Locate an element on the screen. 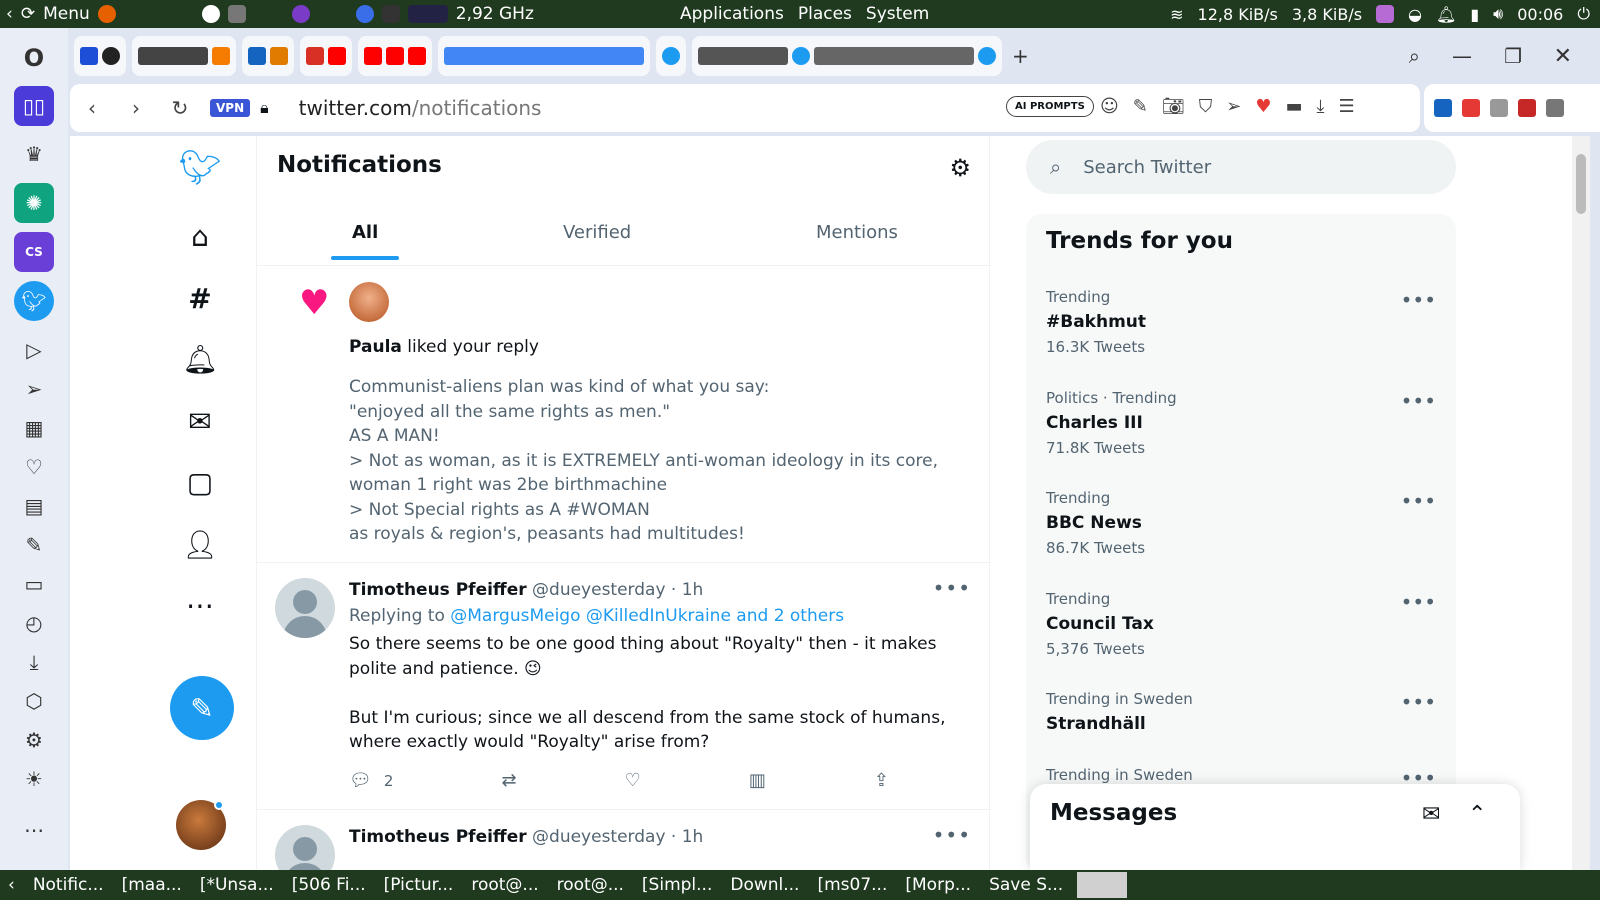 Image resolution: width=1600 pixels, height=900 pixels. restore-icon: ❐ is located at coordinates (1513, 56).